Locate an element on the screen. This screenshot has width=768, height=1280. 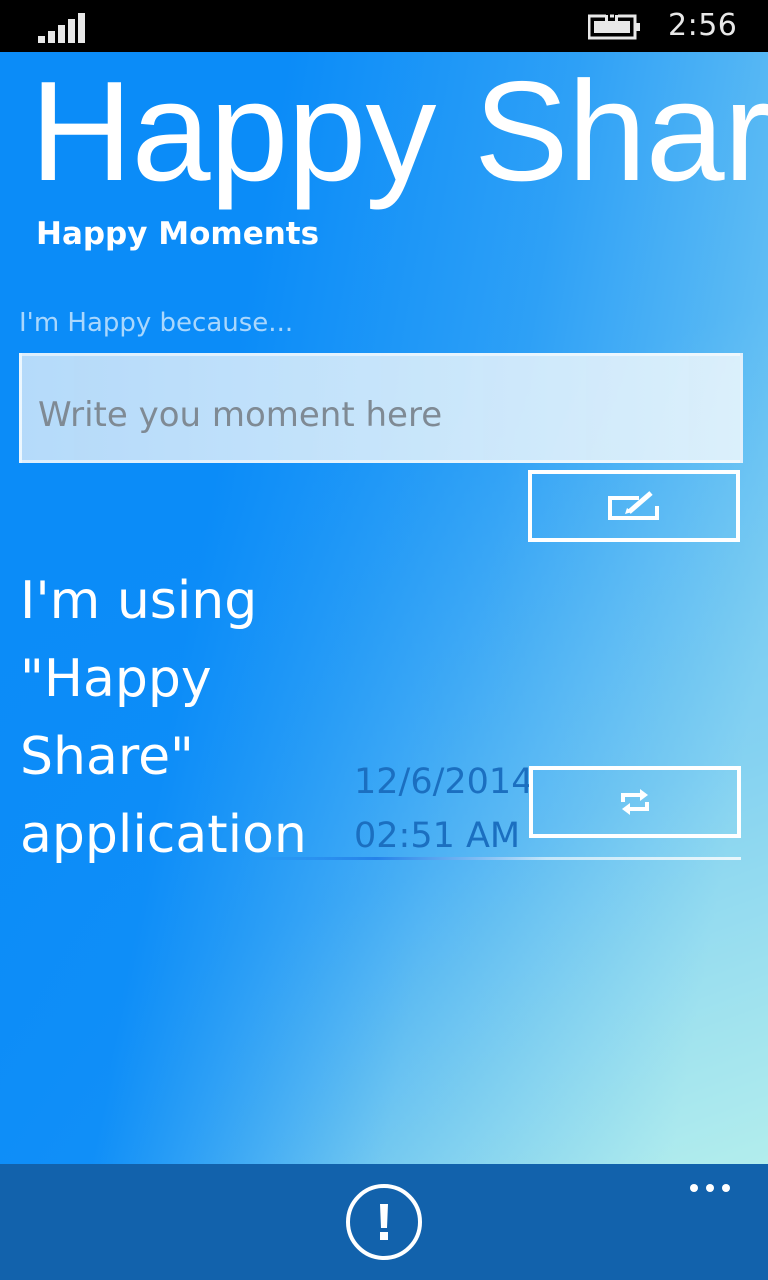
post-moment-button is located at coordinates (634, 506).